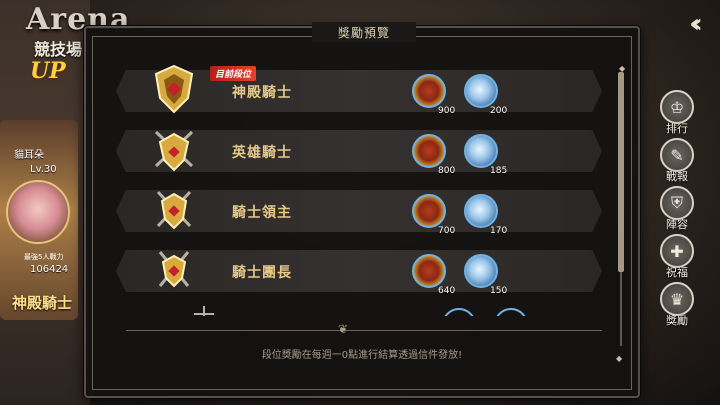 This screenshot has width=720, height=405. I want to click on back-button: ‹‹, so click(692, 24).